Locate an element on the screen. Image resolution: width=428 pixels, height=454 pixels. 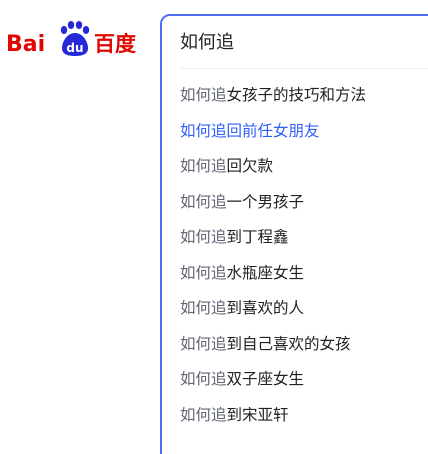
suggestion-item: 如何追回前任女朋友 is located at coordinates (273, 134).